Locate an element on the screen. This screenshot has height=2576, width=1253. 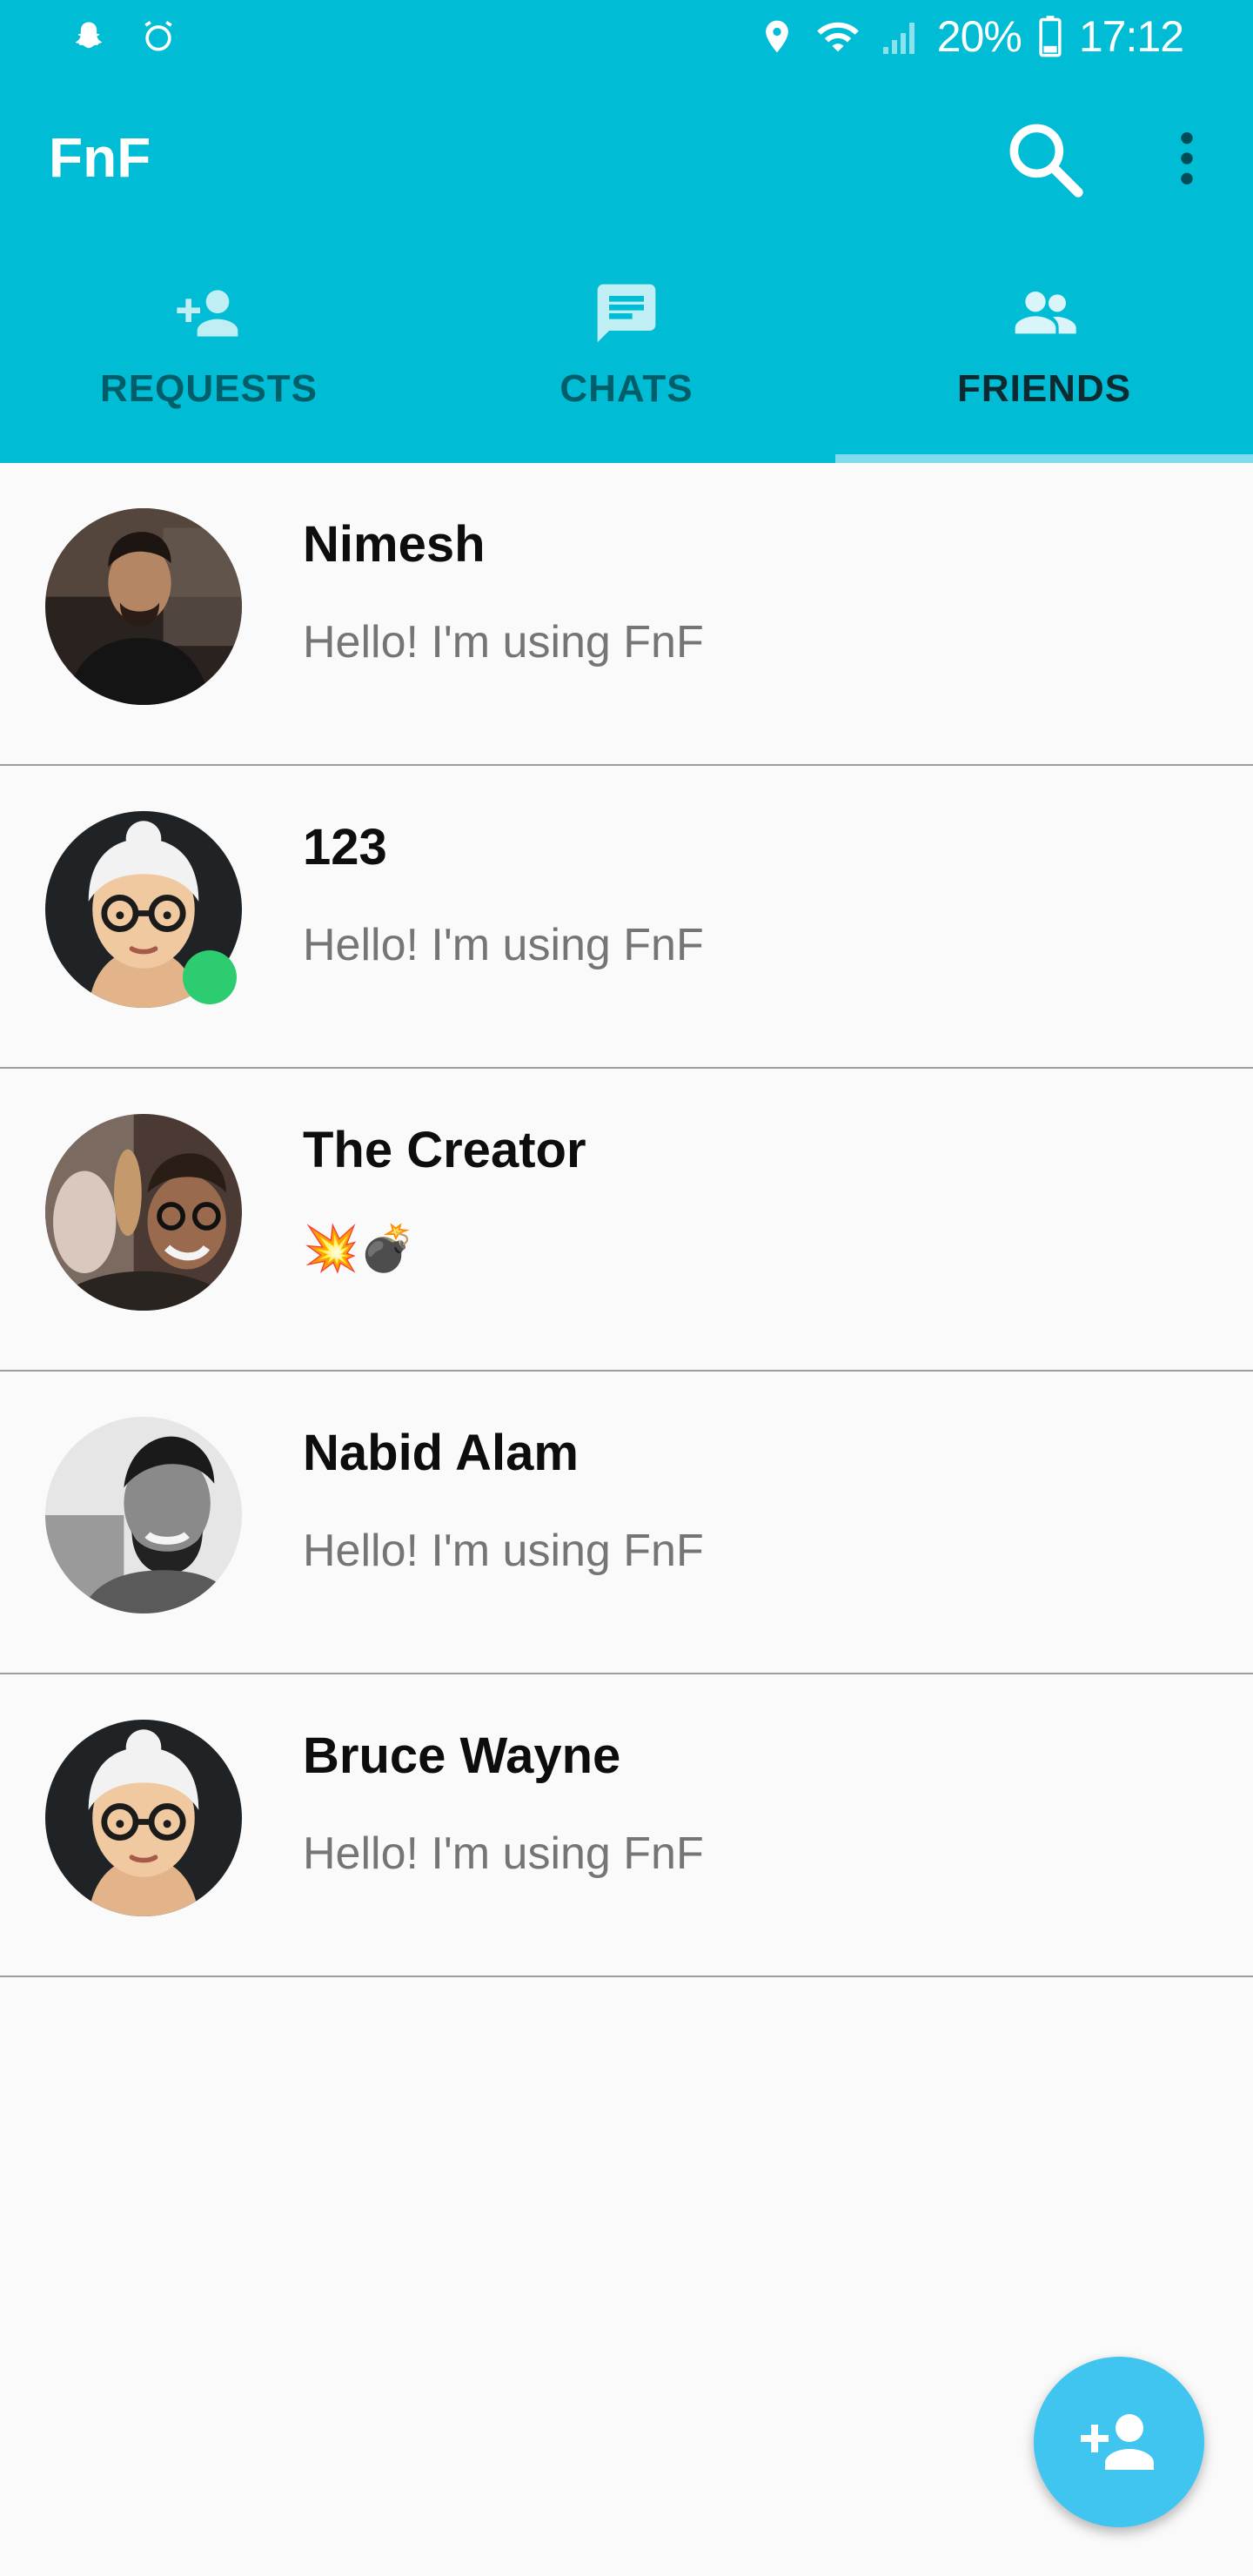
tab-chats-label: CHATS is located at coordinates (626, 388).